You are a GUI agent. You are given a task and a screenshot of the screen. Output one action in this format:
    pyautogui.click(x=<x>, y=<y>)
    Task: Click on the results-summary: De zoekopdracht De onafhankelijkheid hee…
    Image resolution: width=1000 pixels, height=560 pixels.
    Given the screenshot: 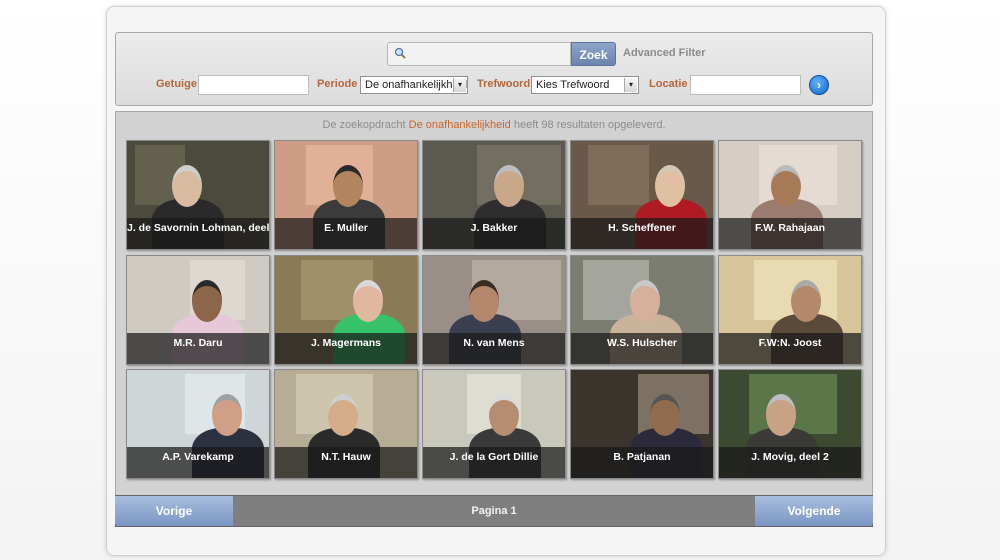 What is the action you would take?
    pyautogui.click(x=494, y=125)
    